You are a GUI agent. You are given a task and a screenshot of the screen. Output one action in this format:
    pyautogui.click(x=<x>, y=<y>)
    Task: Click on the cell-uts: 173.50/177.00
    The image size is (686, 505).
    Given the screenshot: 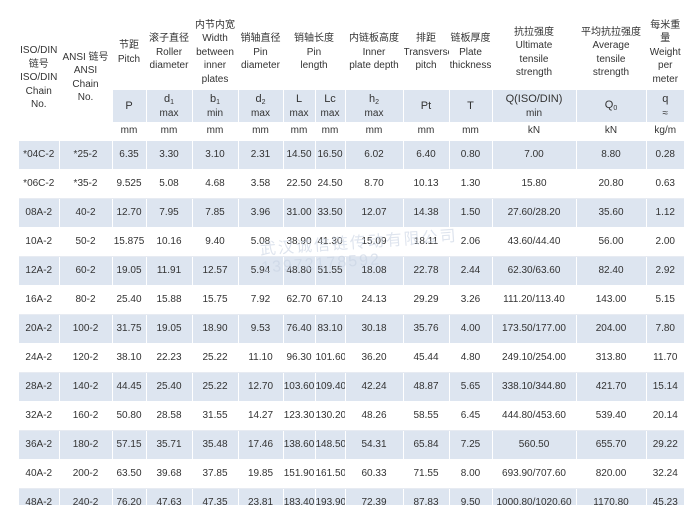 What is the action you would take?
    pyautogui.click(x=534, y=329)
    